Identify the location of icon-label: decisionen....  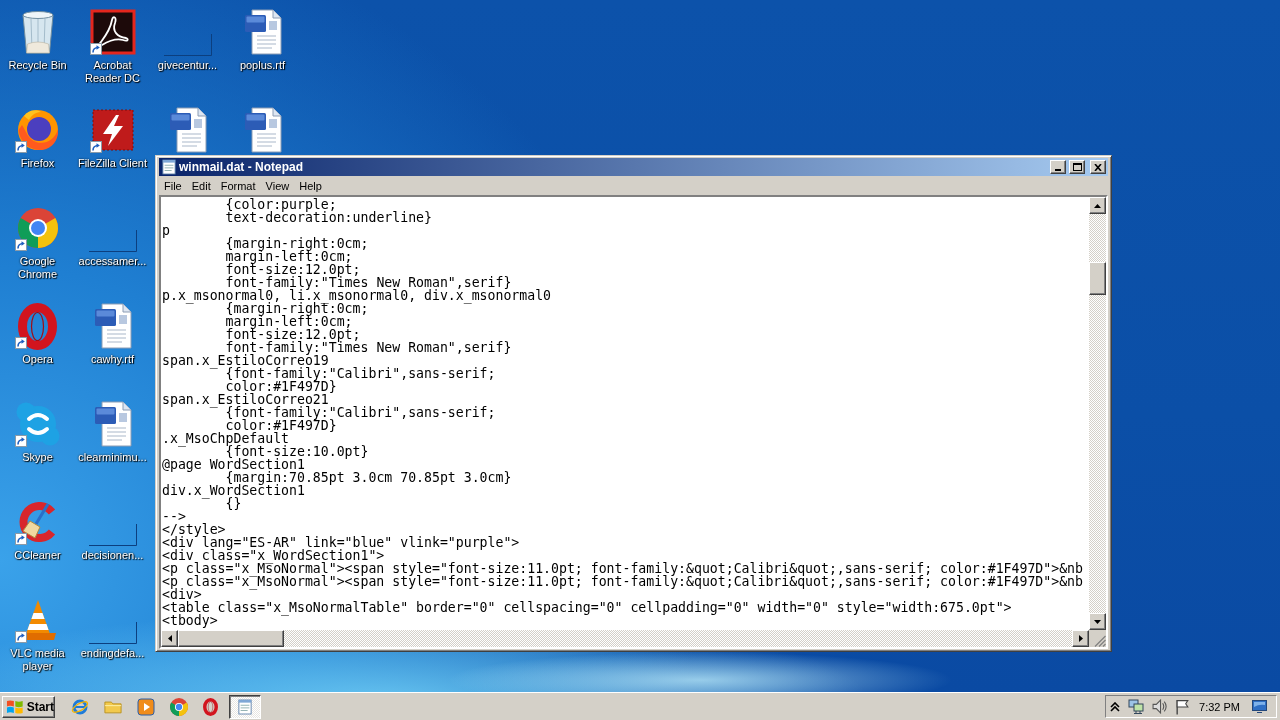
(112, 555).